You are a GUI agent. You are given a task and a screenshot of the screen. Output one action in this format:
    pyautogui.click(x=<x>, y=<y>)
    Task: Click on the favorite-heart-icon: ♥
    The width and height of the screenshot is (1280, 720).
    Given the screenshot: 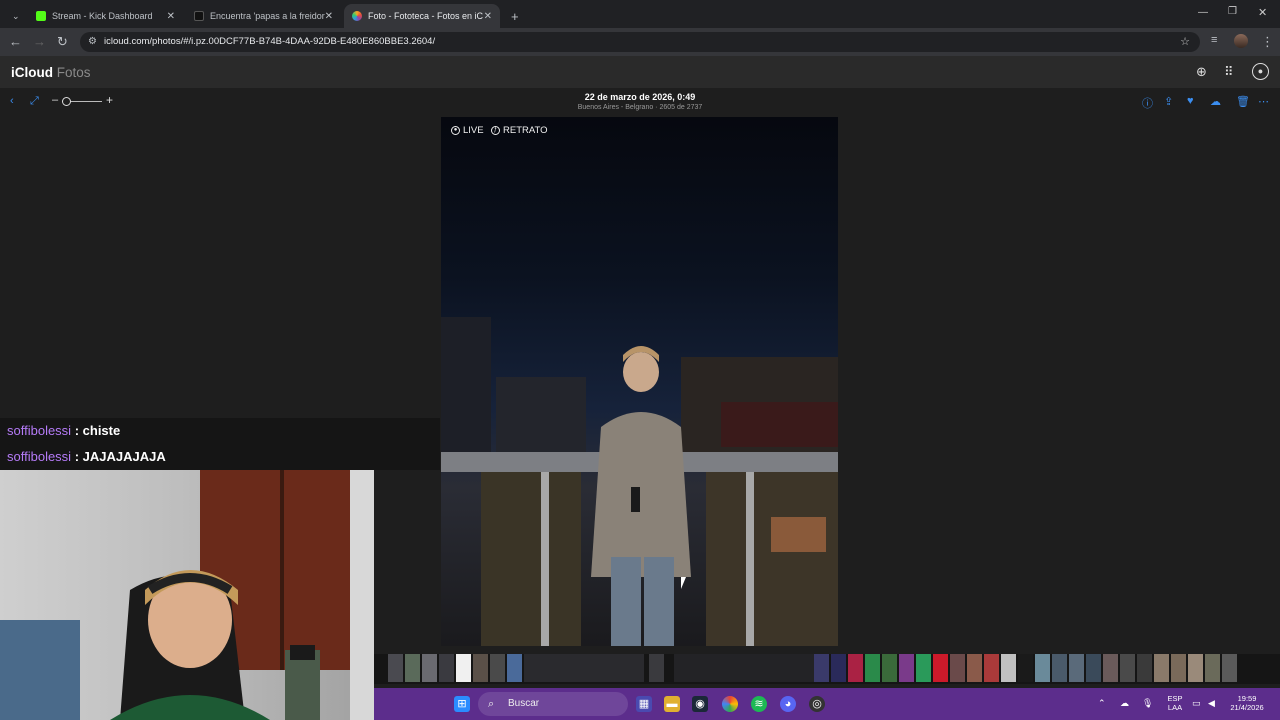 What is the action you would take?
    pyautogui.click(x=1190, y=101)
    